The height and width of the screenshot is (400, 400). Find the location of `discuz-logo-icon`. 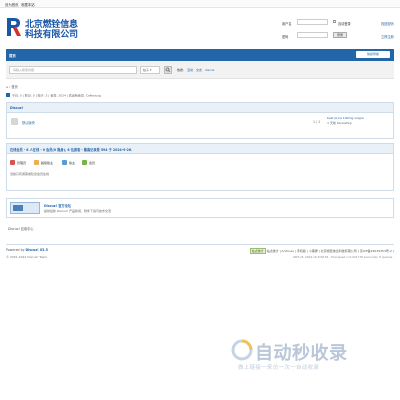

discuz-logo-icon is located at coordinates (25, 208).